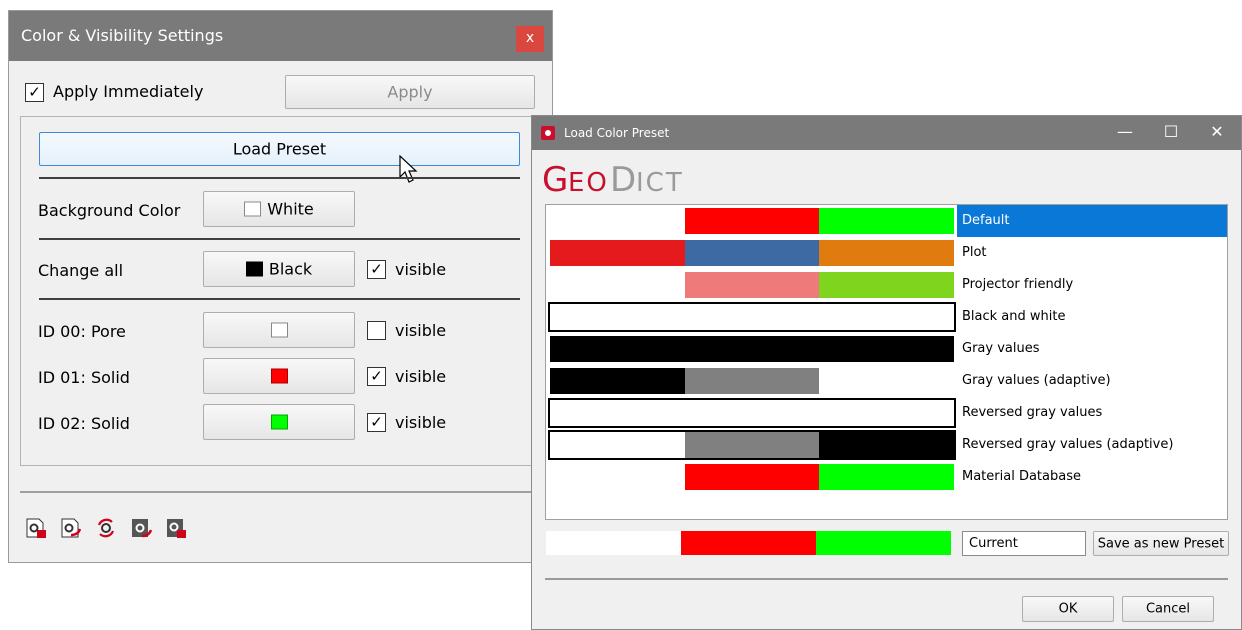 This screenshot has width=1242, height=630. I want to click on preset-row: Plot, so click(886, 253).